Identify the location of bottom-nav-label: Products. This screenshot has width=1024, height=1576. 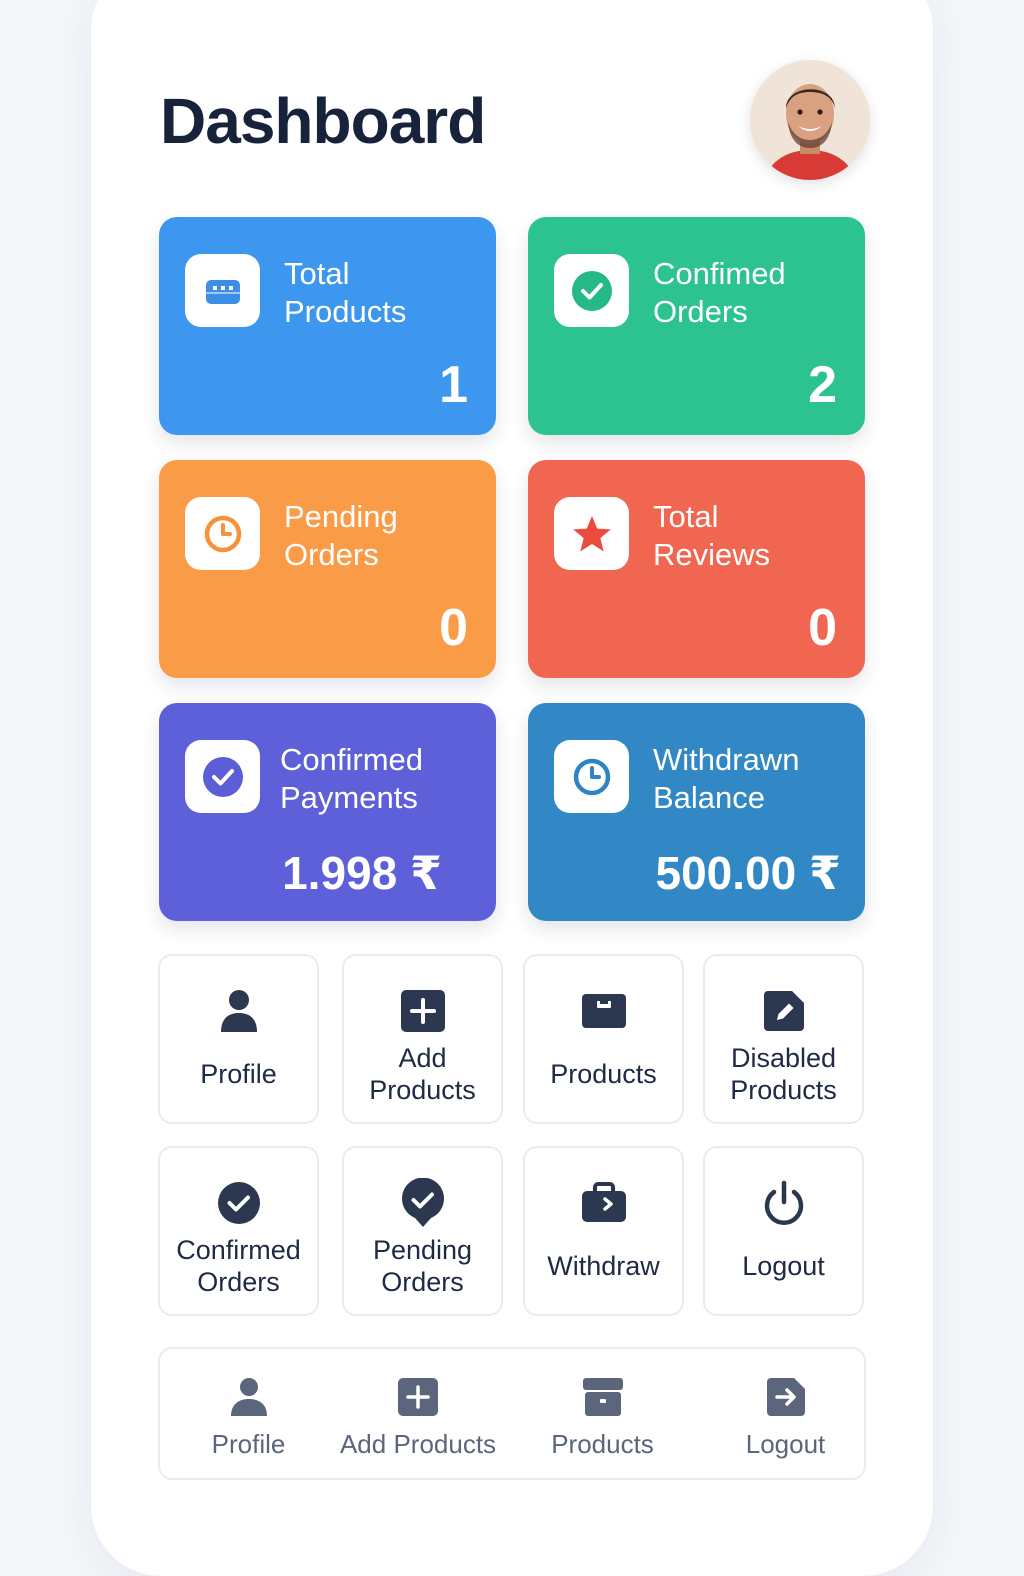
(602, 1444).